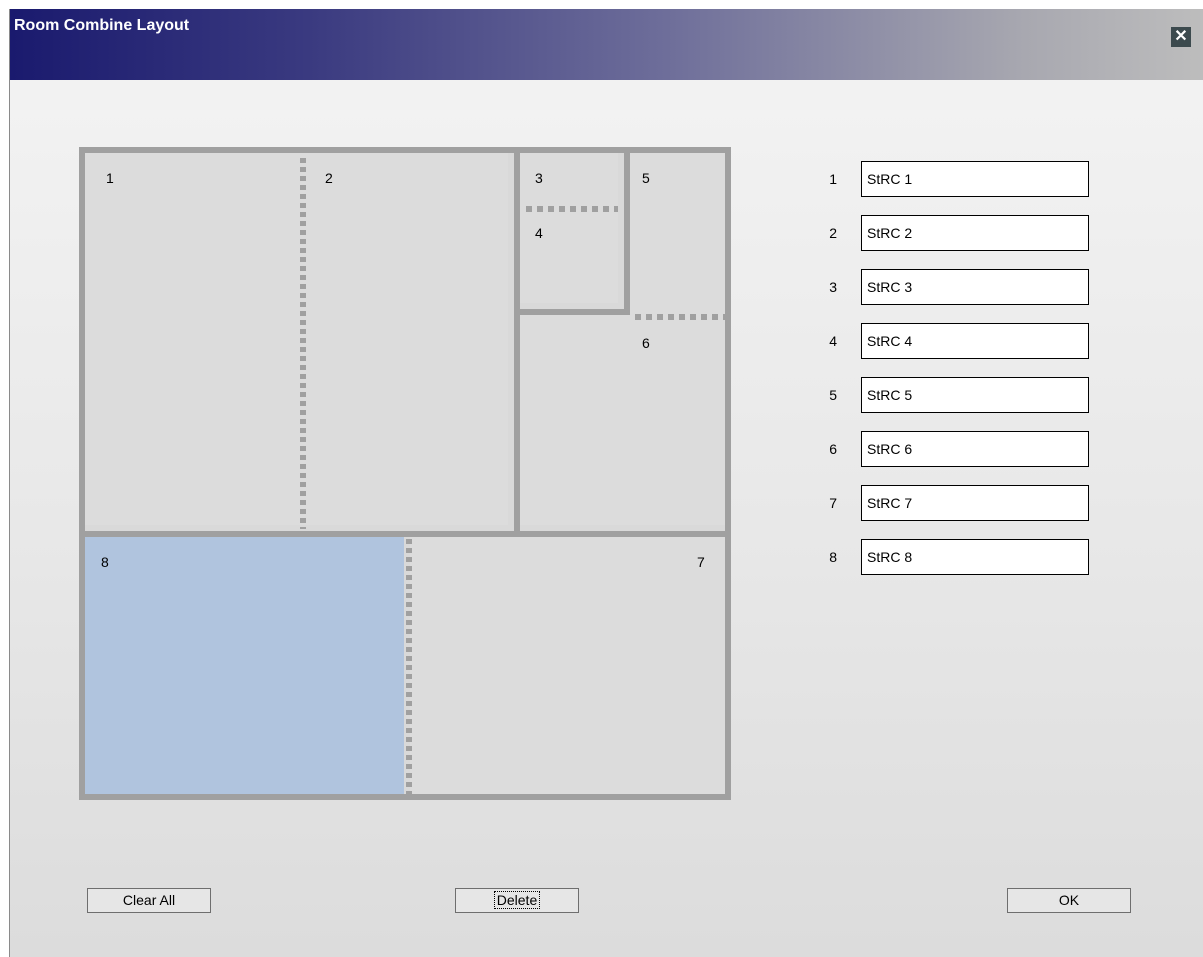  I want to click on room-name-number-2: 2, so click(833, 233).